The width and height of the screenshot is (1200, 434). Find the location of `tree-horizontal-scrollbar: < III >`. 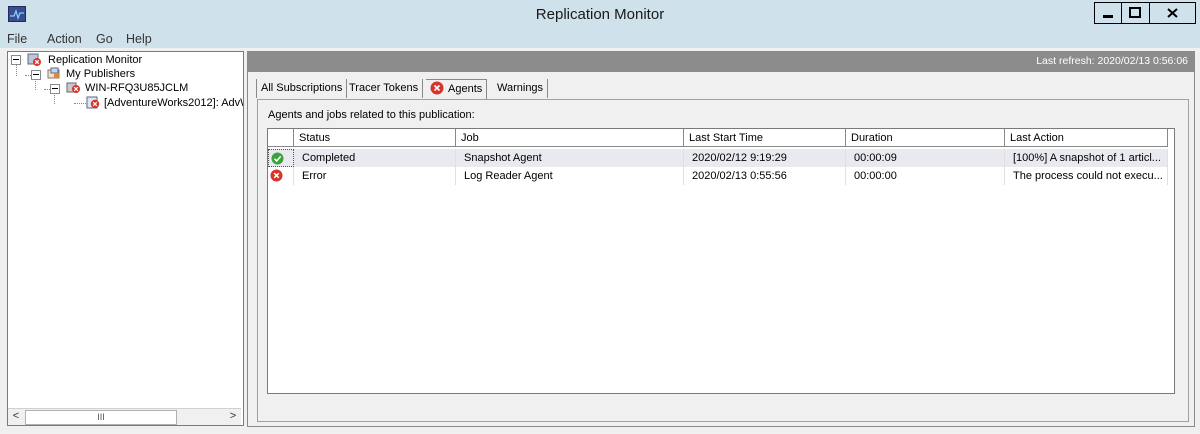

tree-horizontal-scrollbar: < III > is located at coordinates (124, 416).